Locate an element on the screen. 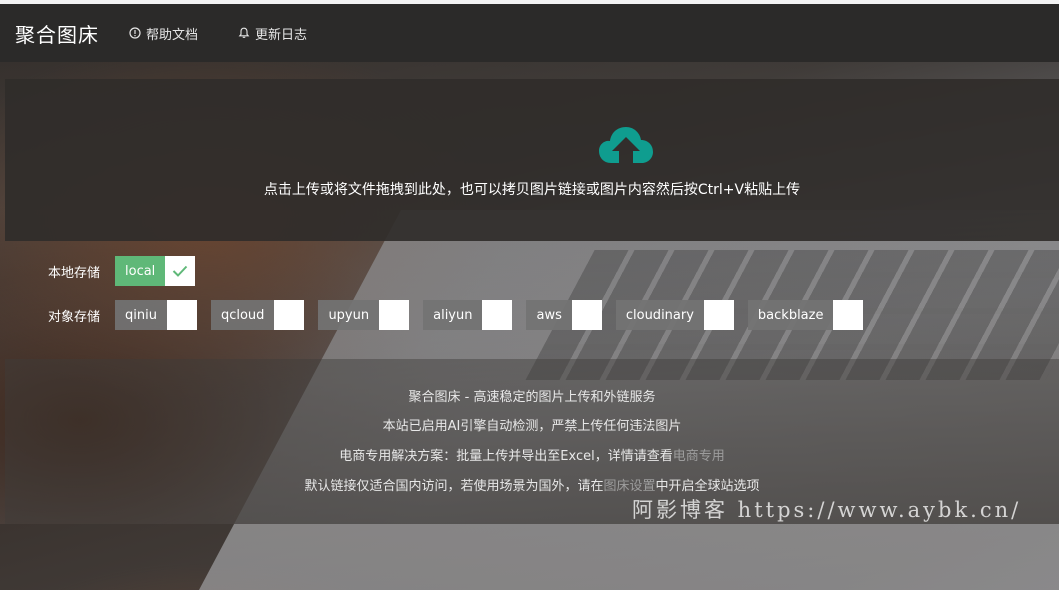 The width and height of the screenshot is (1059, 590). settings-link: 图床设置 is located at coordinates (629, 486).